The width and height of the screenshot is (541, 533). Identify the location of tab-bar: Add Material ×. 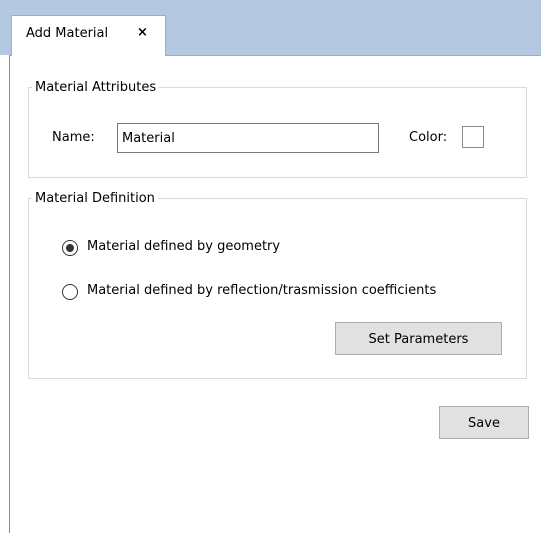
(270, 28).